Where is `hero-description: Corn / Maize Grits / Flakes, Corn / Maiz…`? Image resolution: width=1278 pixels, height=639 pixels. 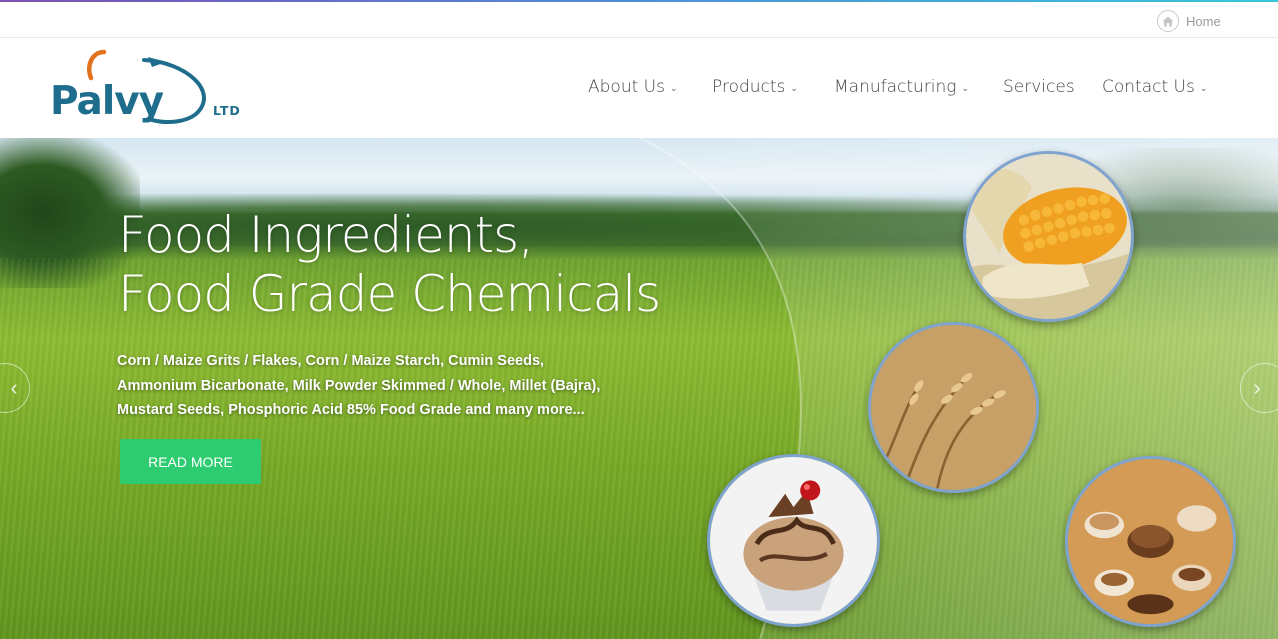
hero-description: Corn / Maize Grits / Flakes, Corn / Maiz… is located at coordinates (387, 386).